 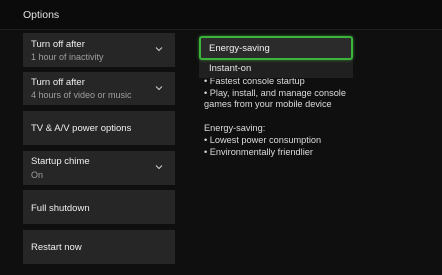 What do you see at coordinates (67, 57) in the screenshot?
I see `setting-value: 1 hour of inactivity` at bounding box center [67, 57].